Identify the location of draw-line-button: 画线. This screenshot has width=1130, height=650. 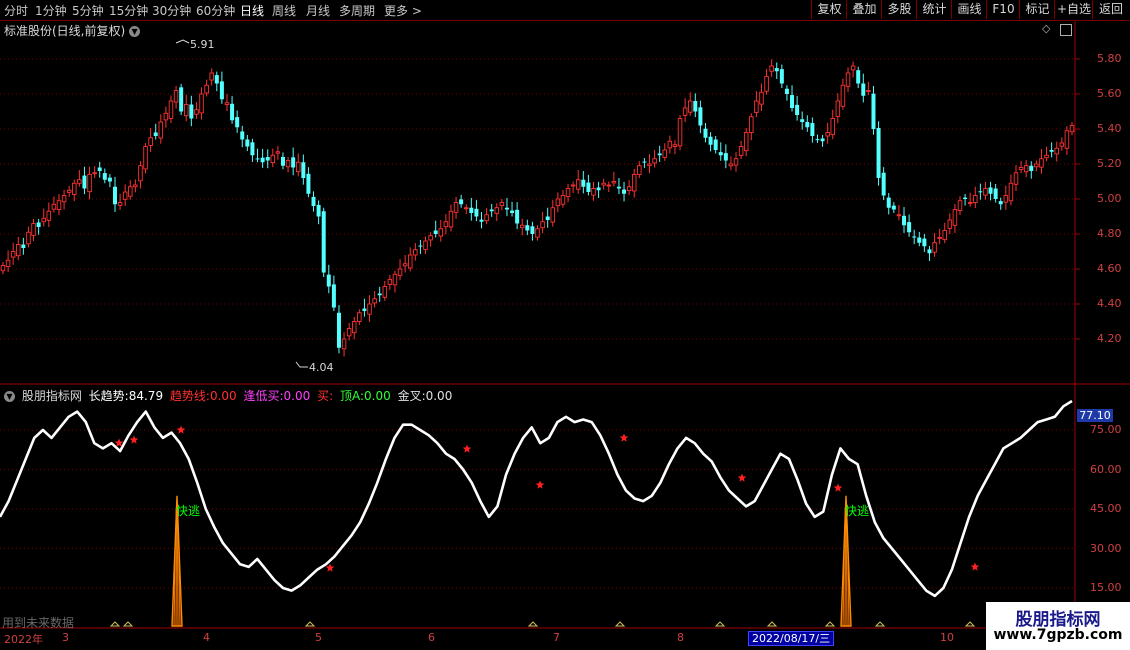
(969, 9).